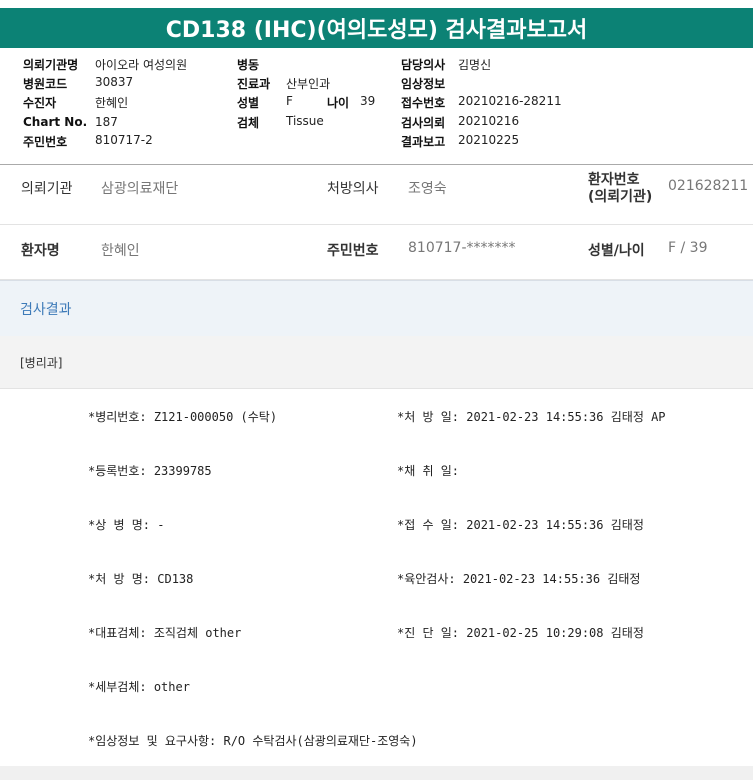 This screenshot has width=753, height=780. I want to click on header-value-patient: 한혜인, so click(112, 103).